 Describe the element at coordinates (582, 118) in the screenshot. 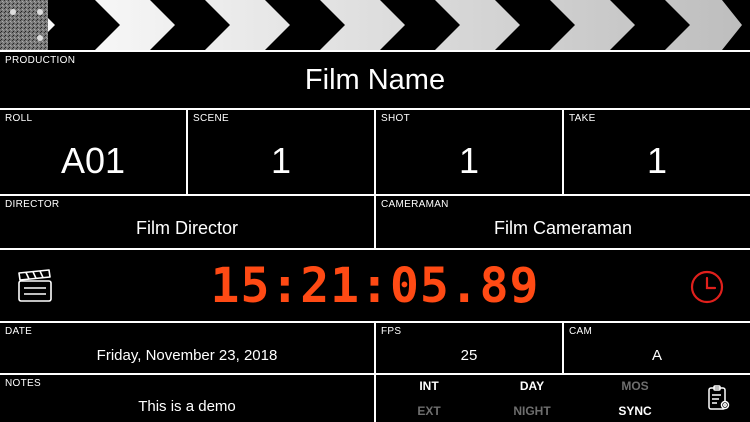

I see `take-label: TAKE` at that location.